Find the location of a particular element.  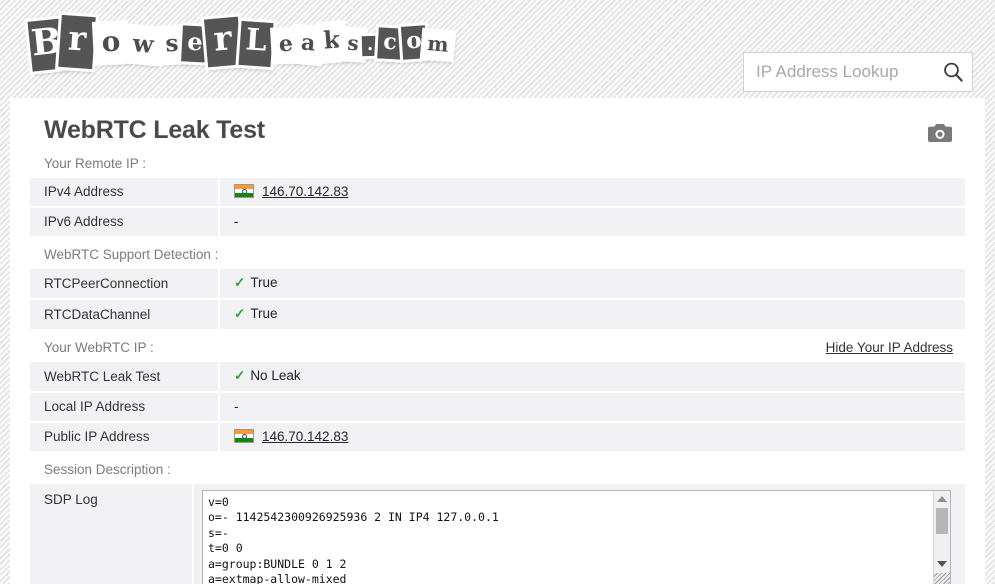

scroll-down-arrow-icon is located at coordinates (942, 563).